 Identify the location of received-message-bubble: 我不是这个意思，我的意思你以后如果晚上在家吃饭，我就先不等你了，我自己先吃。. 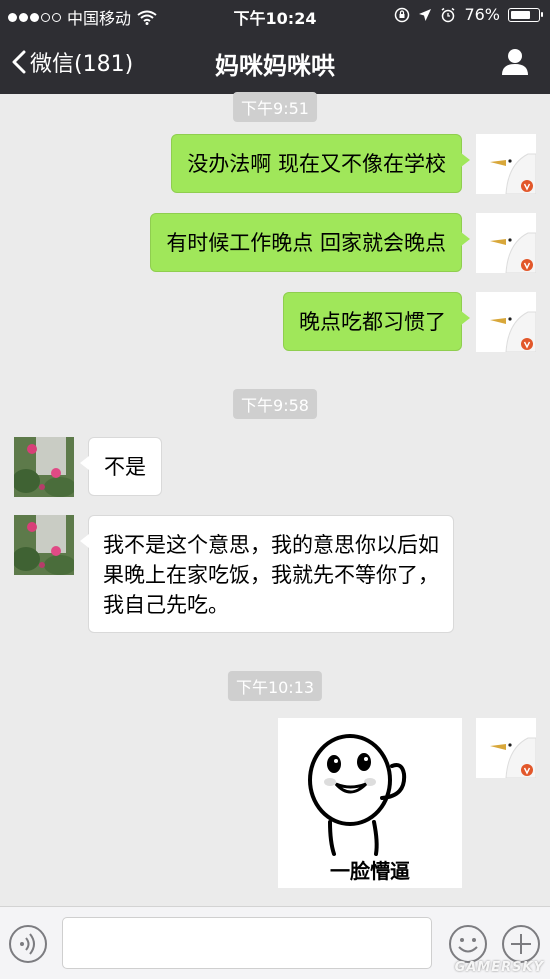
(267, 574).